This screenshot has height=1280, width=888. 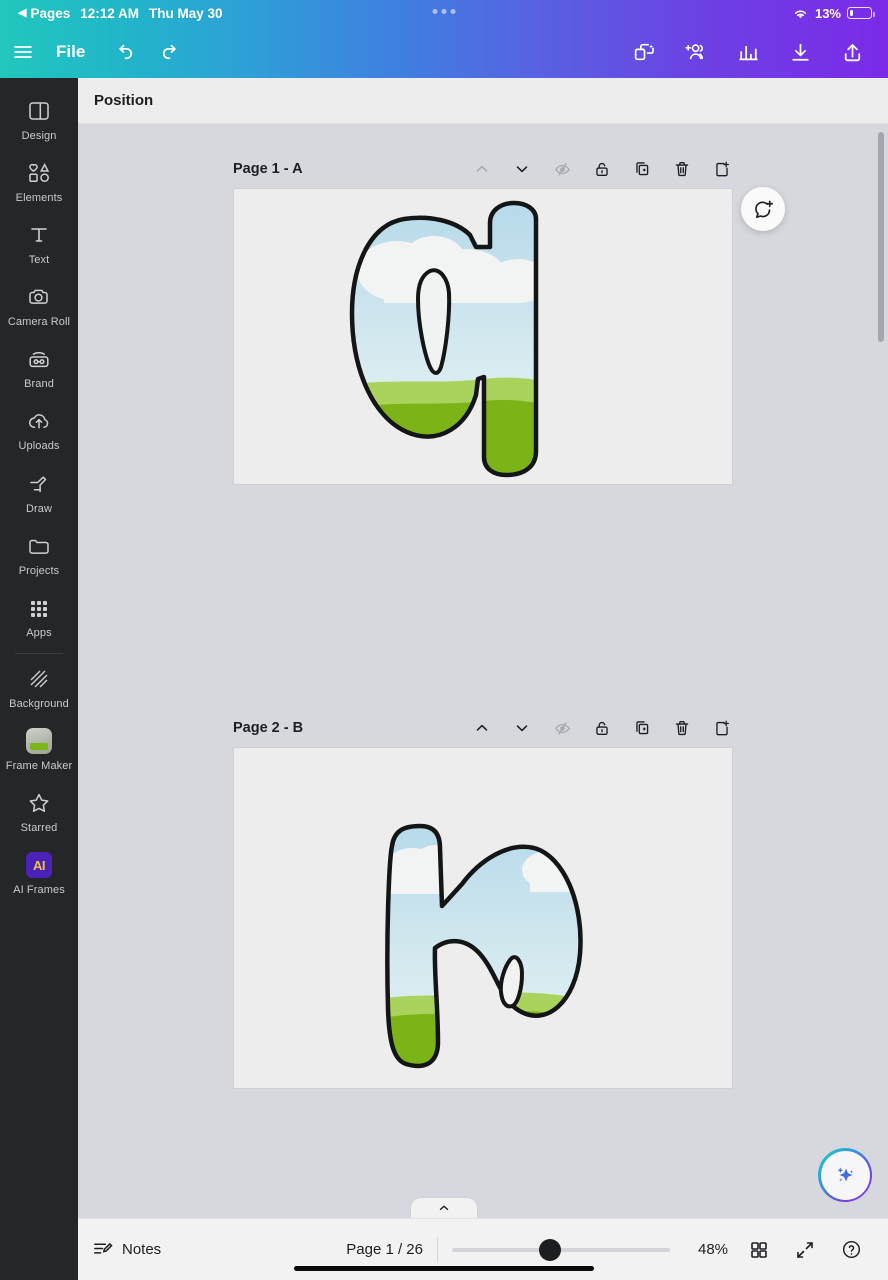 I want to click on sidebar-item-brand: Brand, so click(x=39, y=367).